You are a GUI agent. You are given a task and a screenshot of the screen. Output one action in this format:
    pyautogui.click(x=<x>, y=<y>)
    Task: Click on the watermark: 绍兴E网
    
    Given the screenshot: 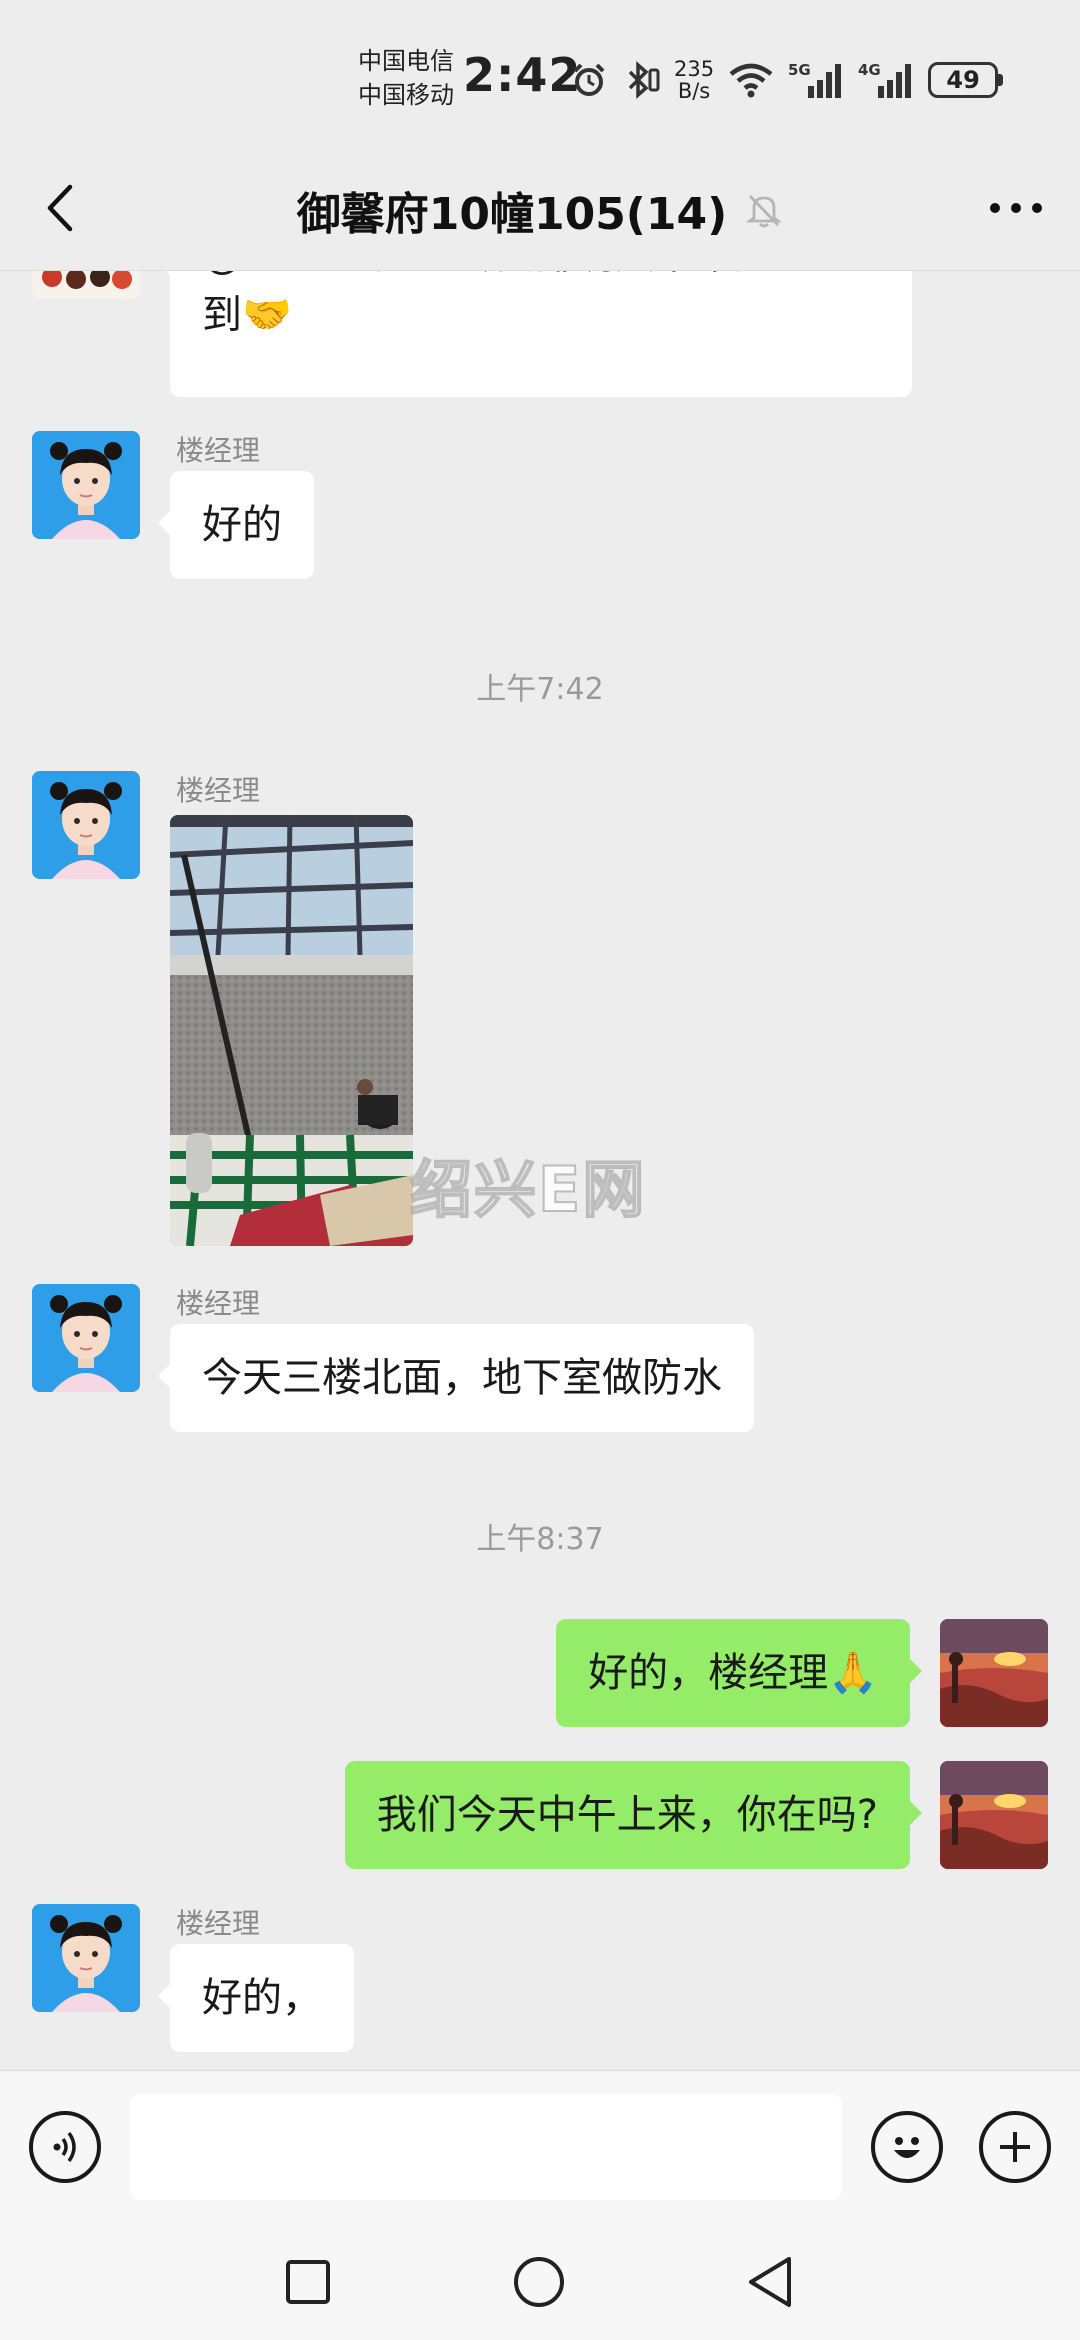 What is the action you would take?
    pyautogui.click(x=528, y=1189)
    